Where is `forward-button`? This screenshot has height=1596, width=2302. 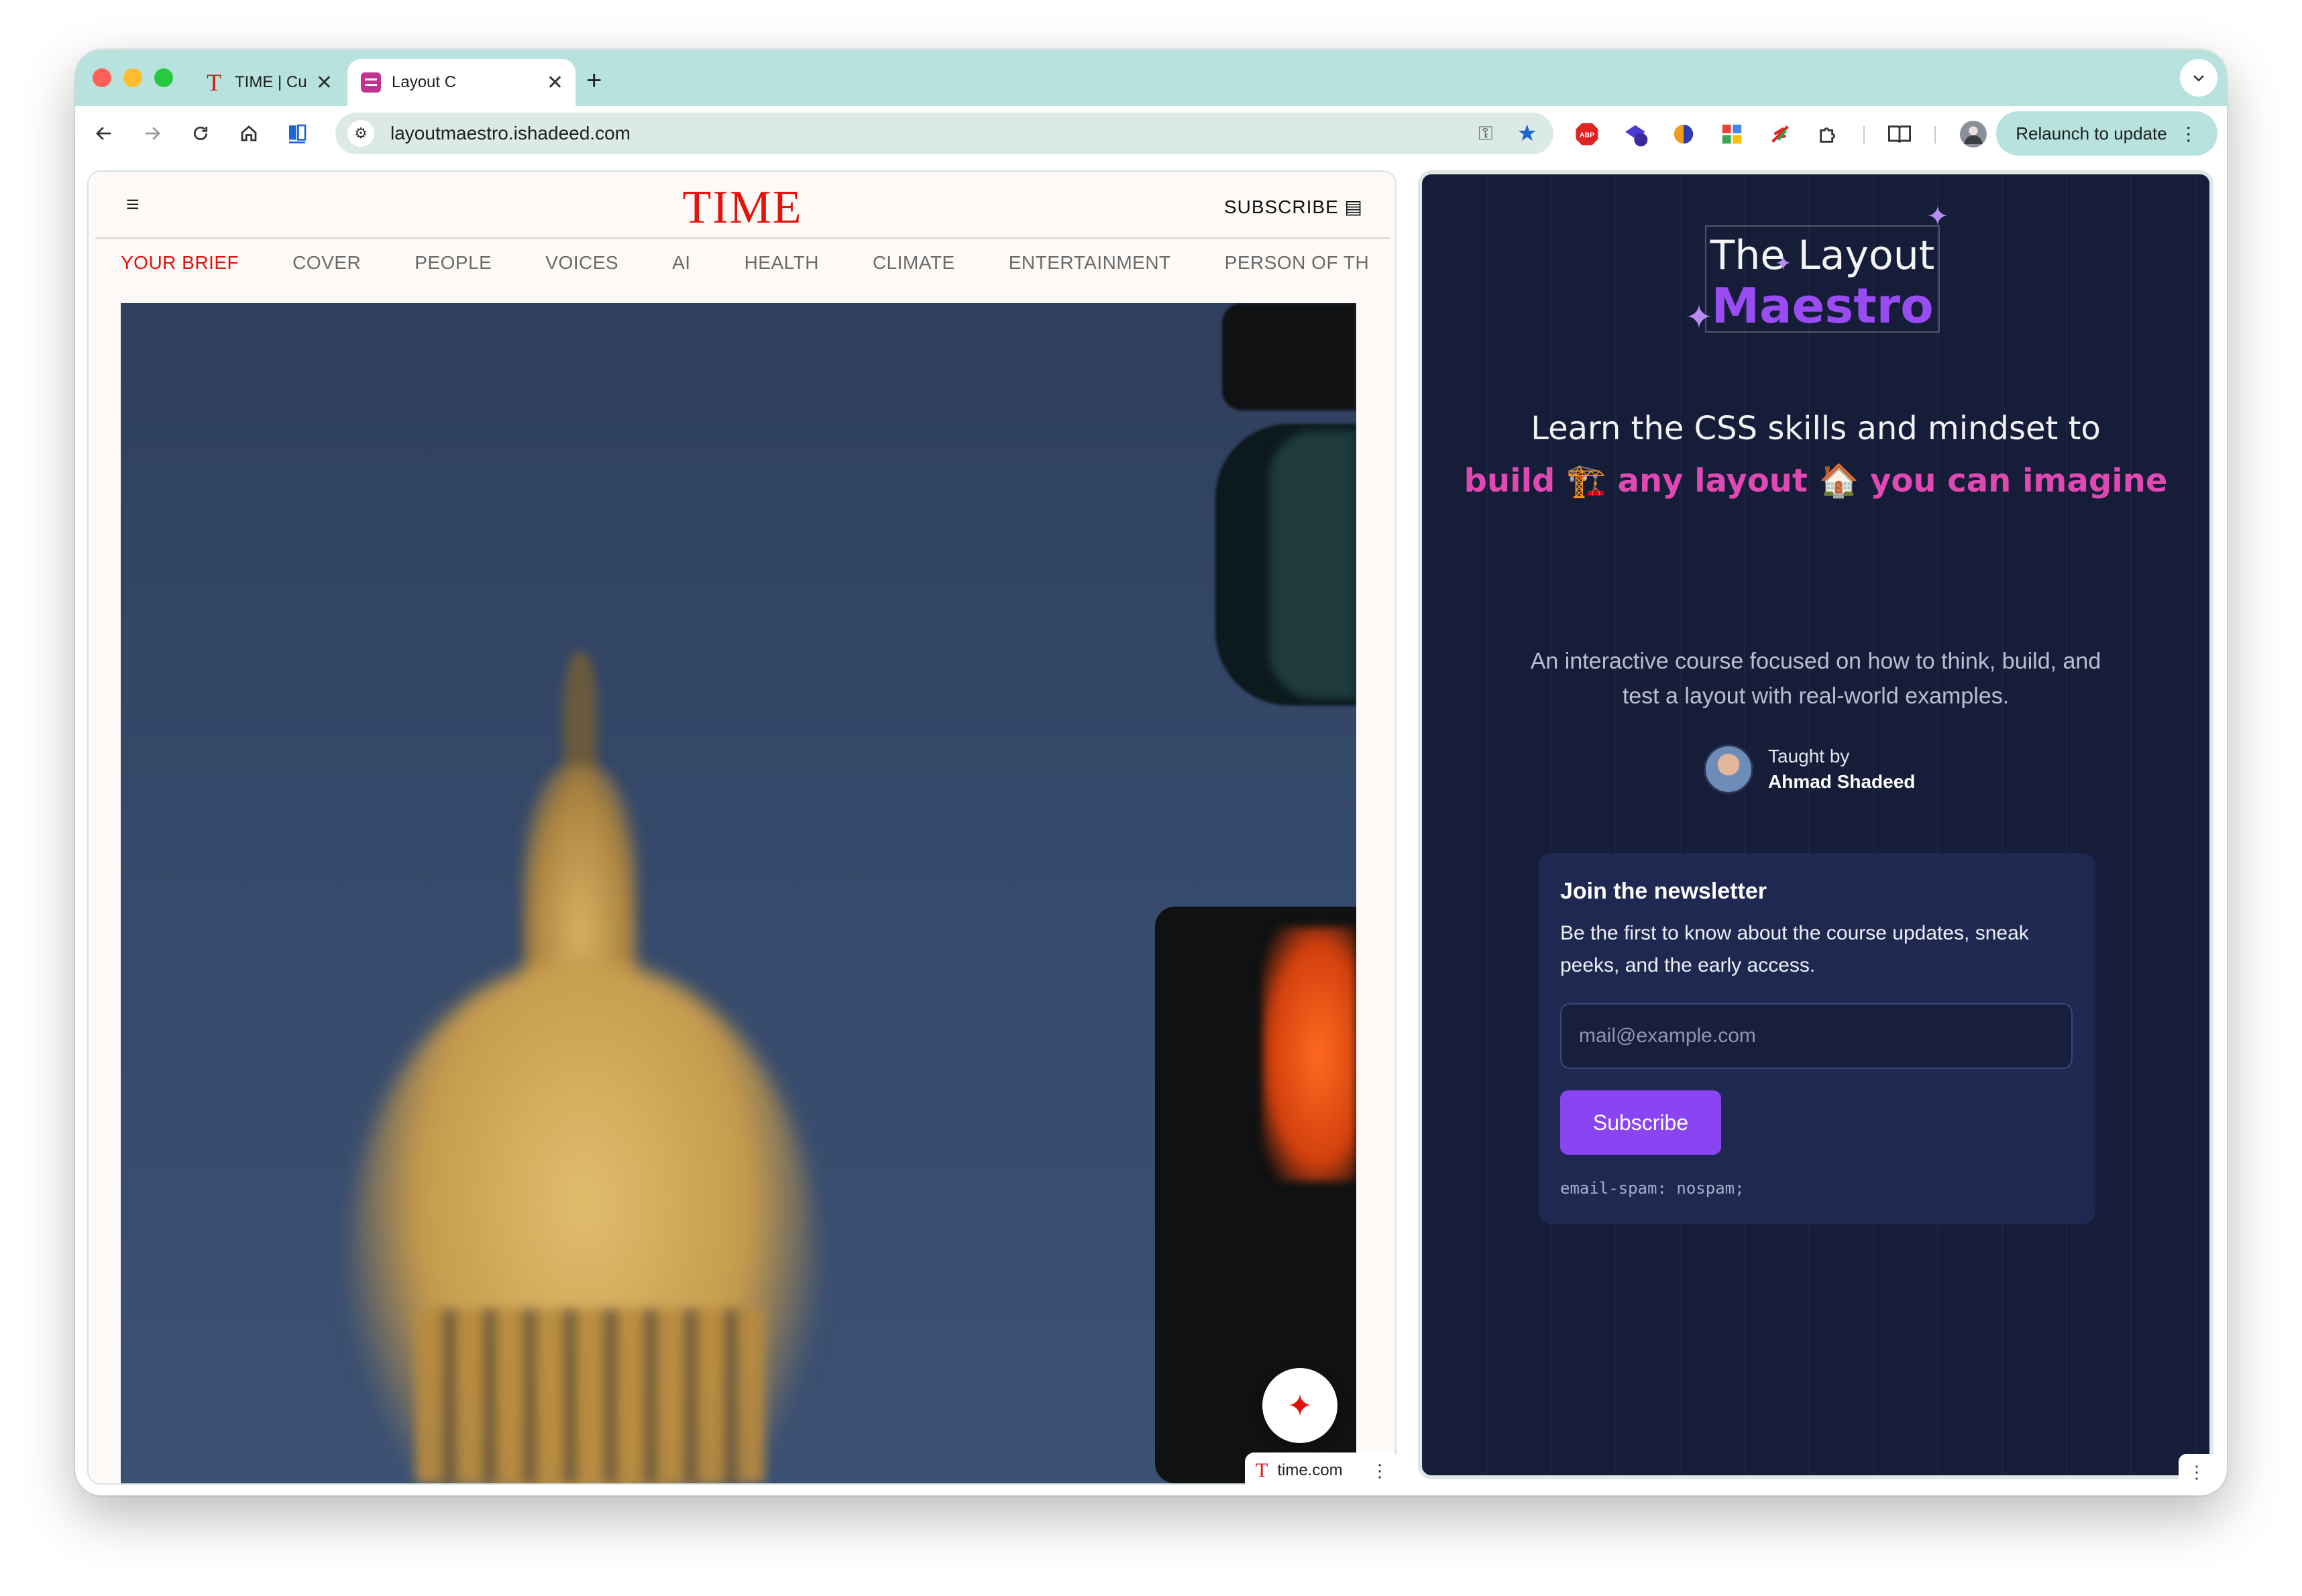
forward-button is located at coordinates (152, 133).